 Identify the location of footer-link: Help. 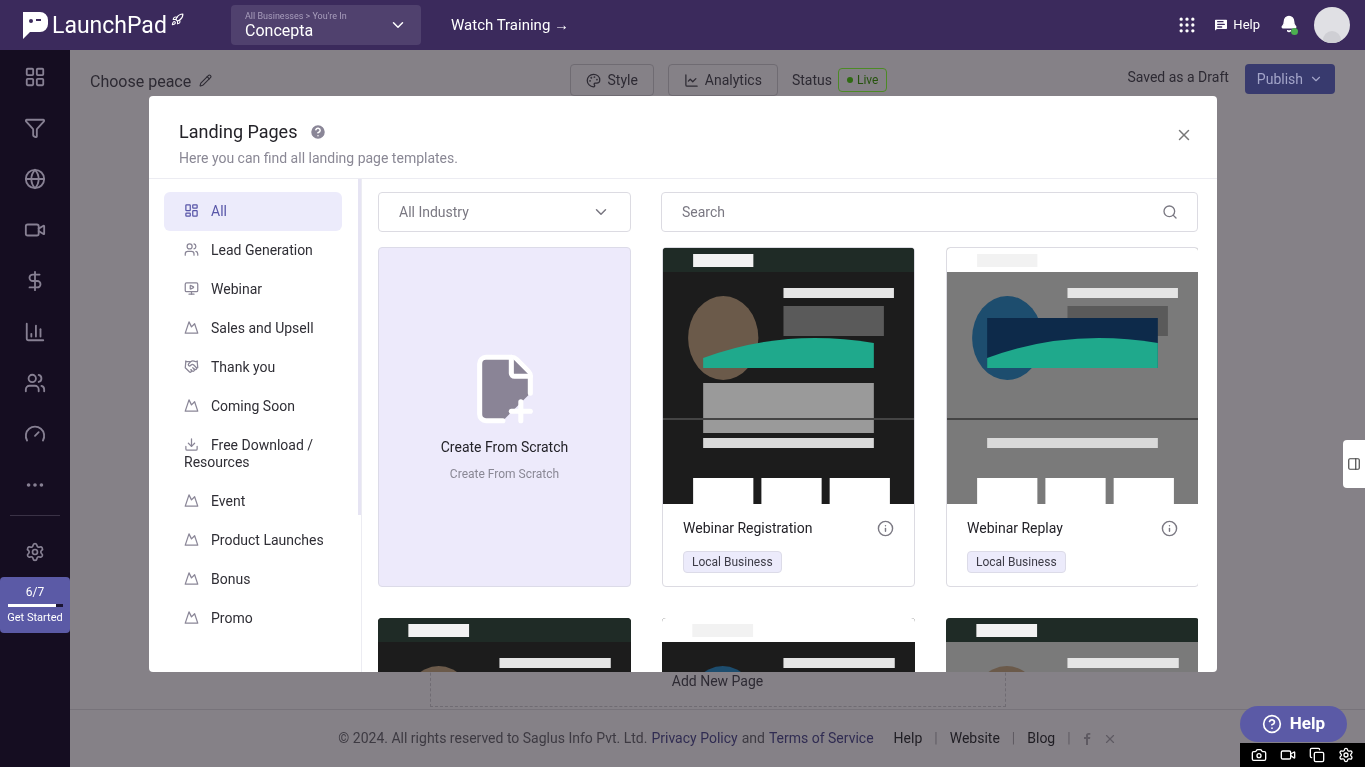
(908, 738).